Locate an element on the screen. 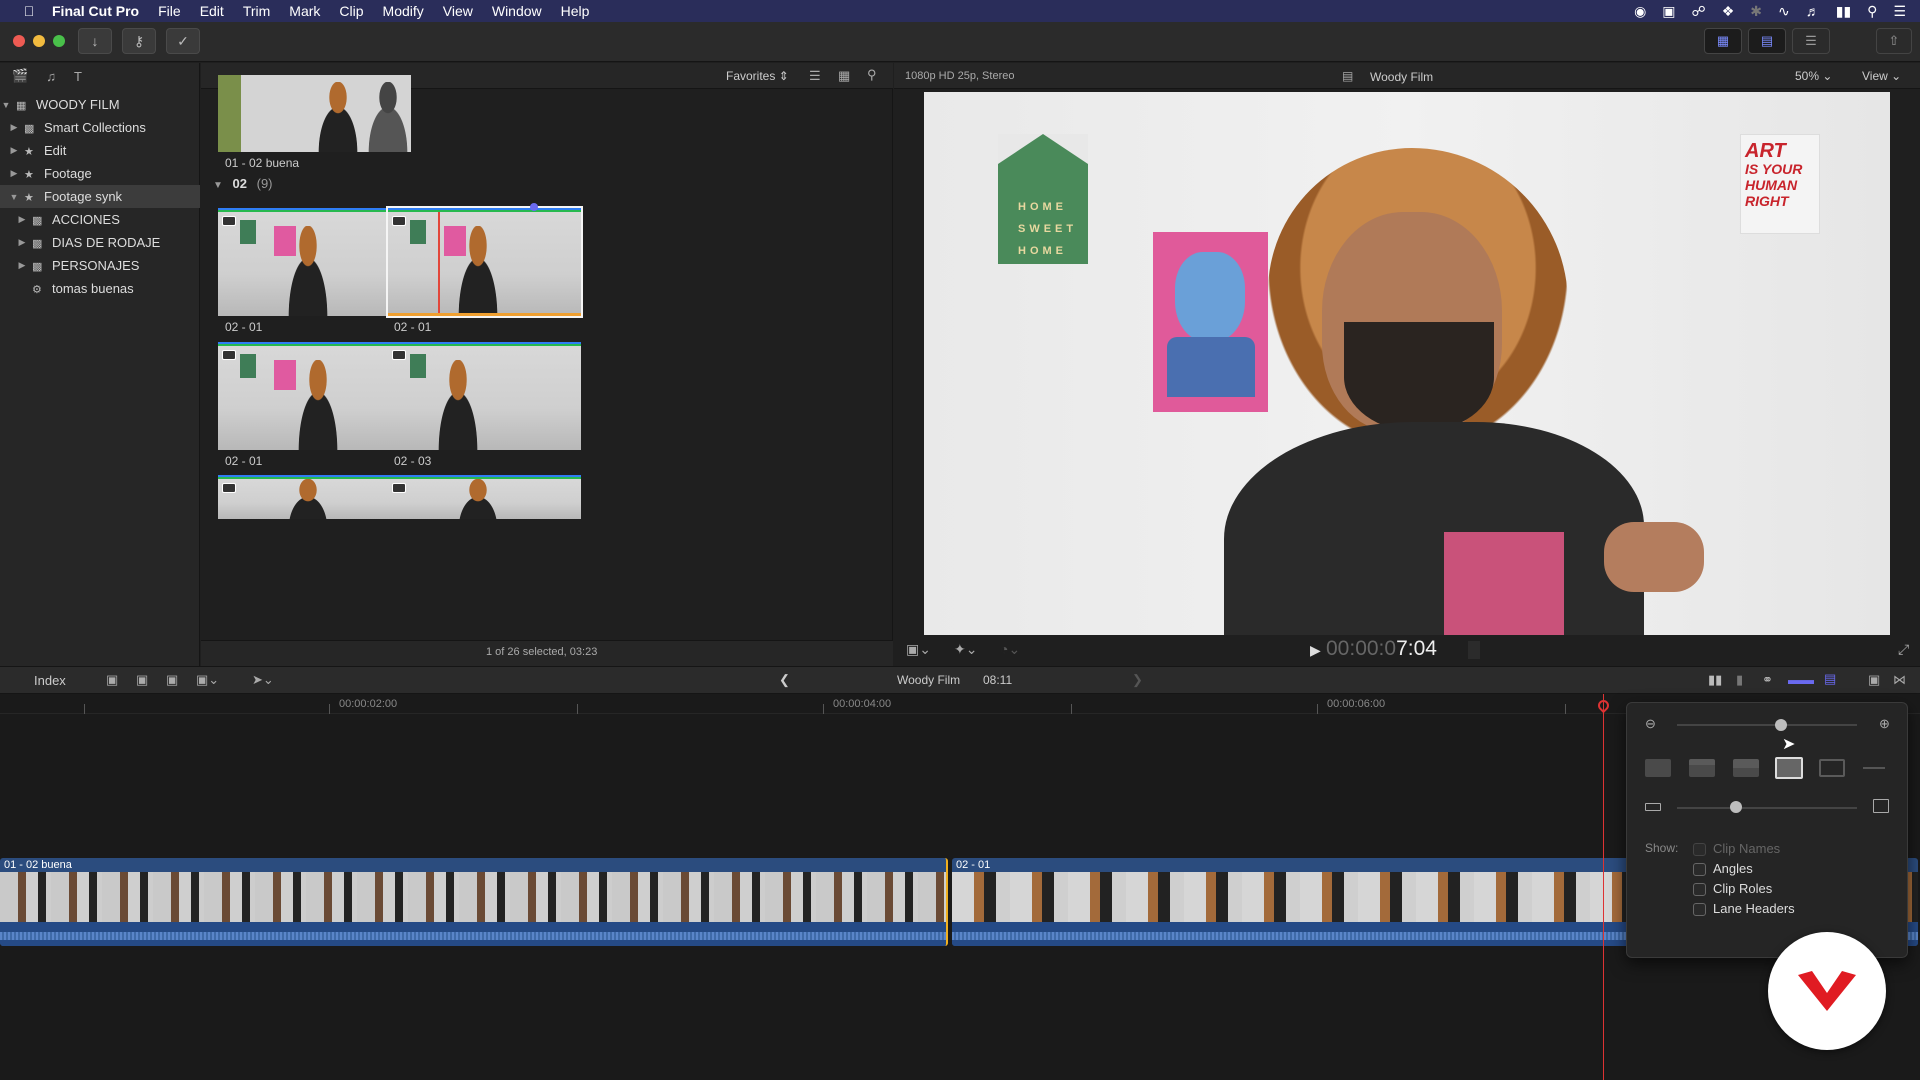 This screenshot has width=1920, height=1080. clip-roles-checkbox is located at coordinates (1699, 889).